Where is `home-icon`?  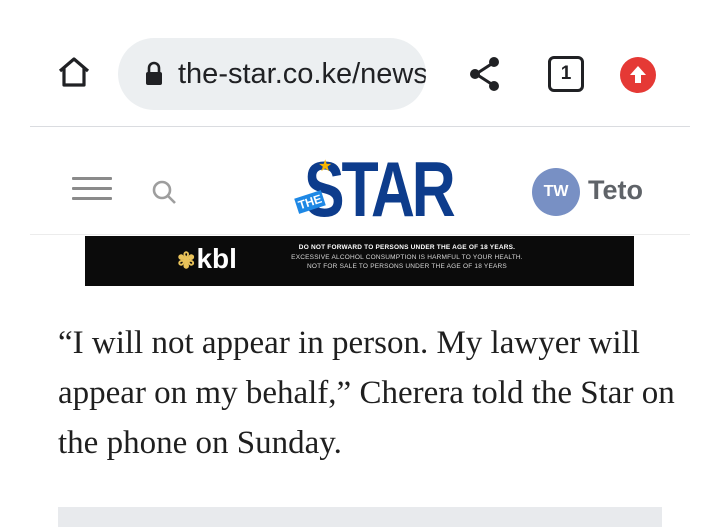 home-icon is located at coordinates (74, 72).